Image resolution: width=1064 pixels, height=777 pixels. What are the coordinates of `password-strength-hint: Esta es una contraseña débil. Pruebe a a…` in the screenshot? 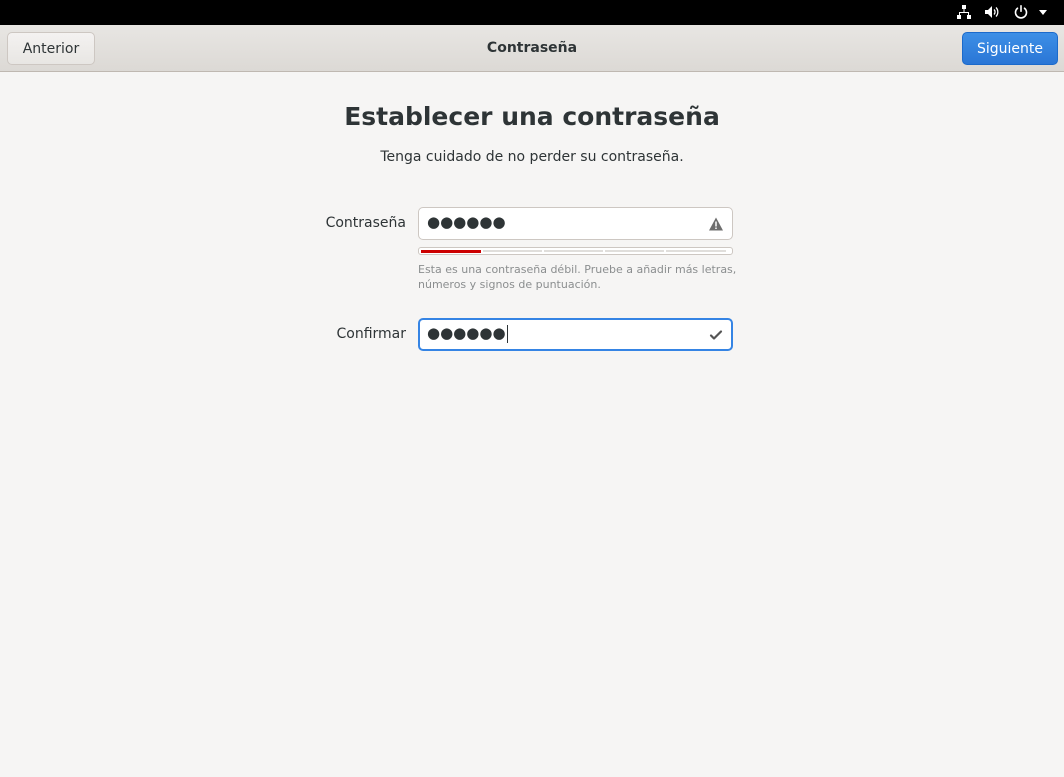 It's located at (577, 277).